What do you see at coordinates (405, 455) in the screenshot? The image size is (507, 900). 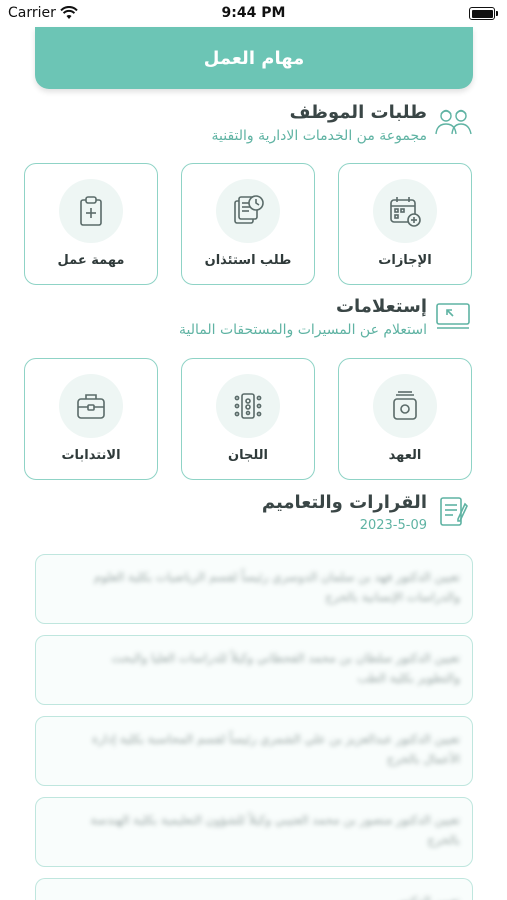 I see `card-custody-label: العهد` at bounding box center [405, 455].